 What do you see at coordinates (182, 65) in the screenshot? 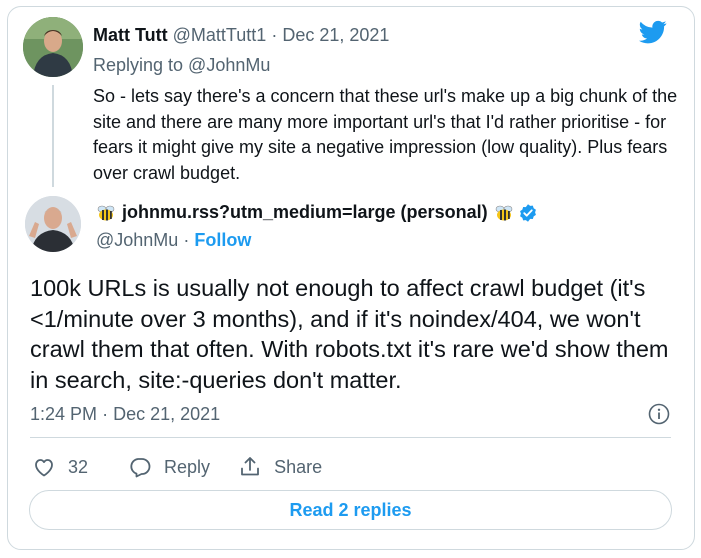
I see `replying-to: Replying to @JohnMu` at bounding box center [182, 65].